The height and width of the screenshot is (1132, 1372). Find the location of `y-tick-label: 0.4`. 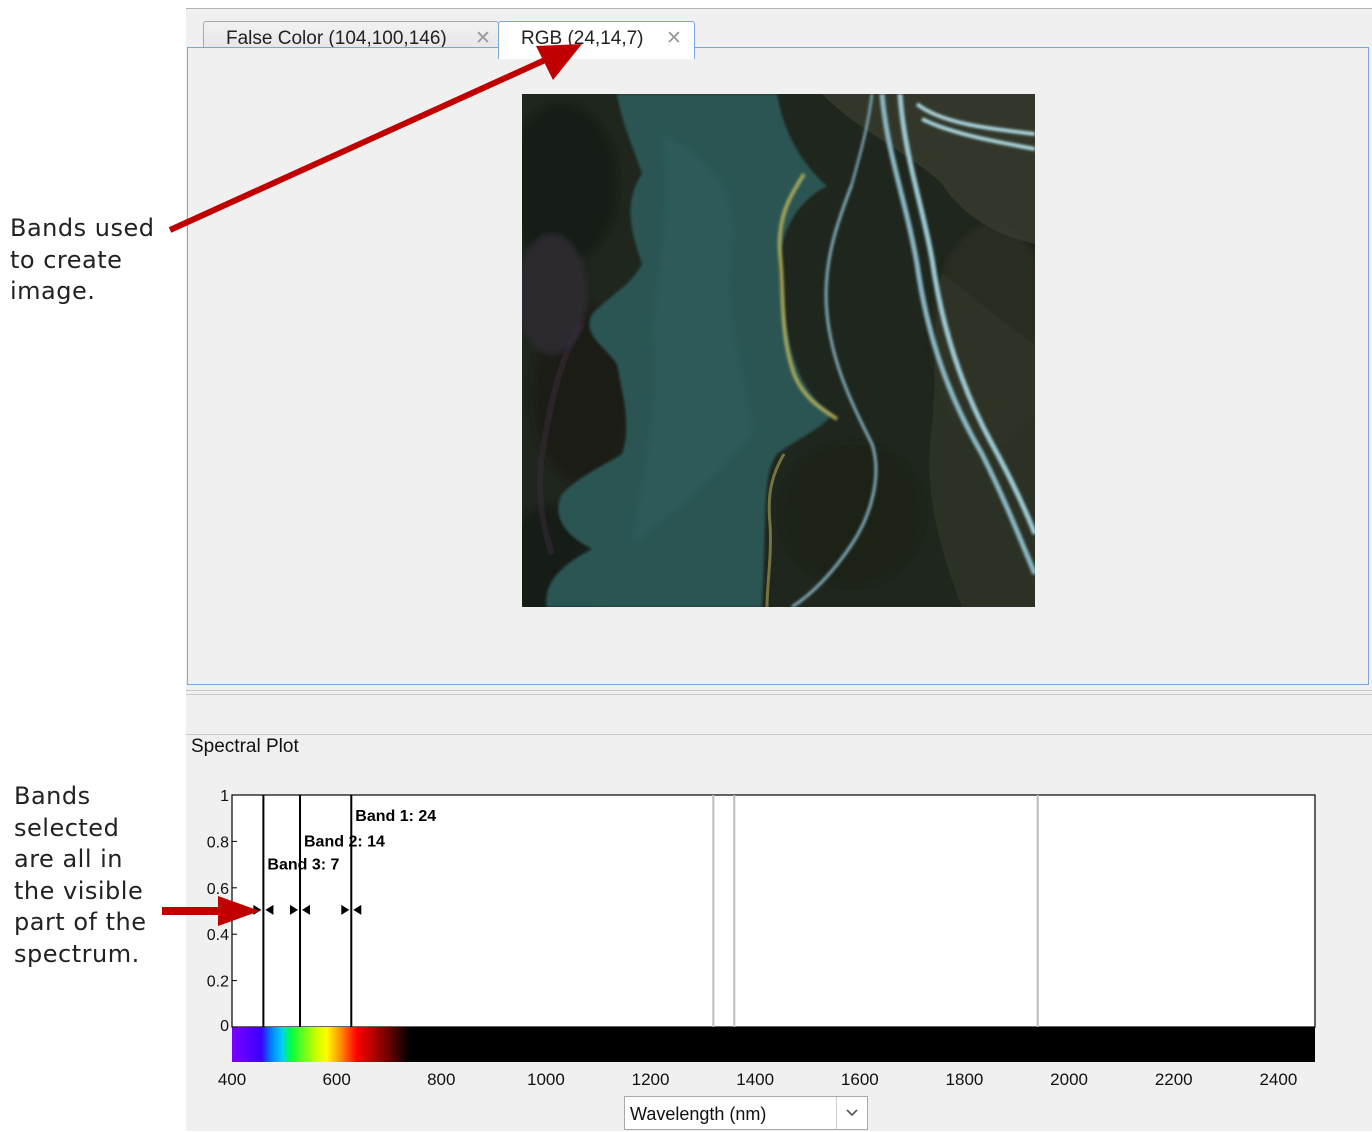

y-tick-label: 0.4 is located at coordinates (218, 935).